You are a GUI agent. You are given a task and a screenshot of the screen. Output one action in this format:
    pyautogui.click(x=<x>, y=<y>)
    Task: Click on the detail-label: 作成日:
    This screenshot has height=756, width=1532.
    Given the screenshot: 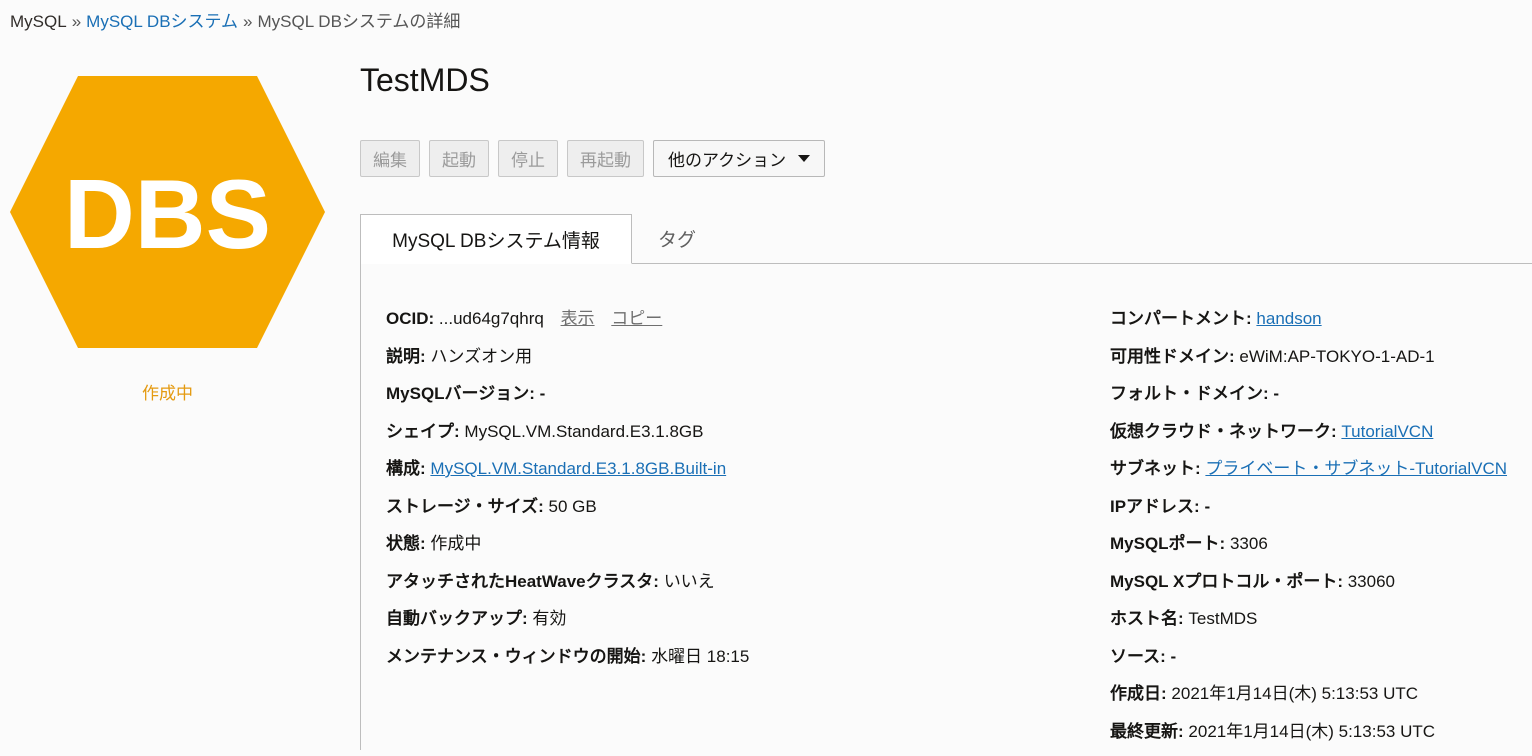 What is the action you would take?
    pyautogui.click(x=1138, y=693)
    